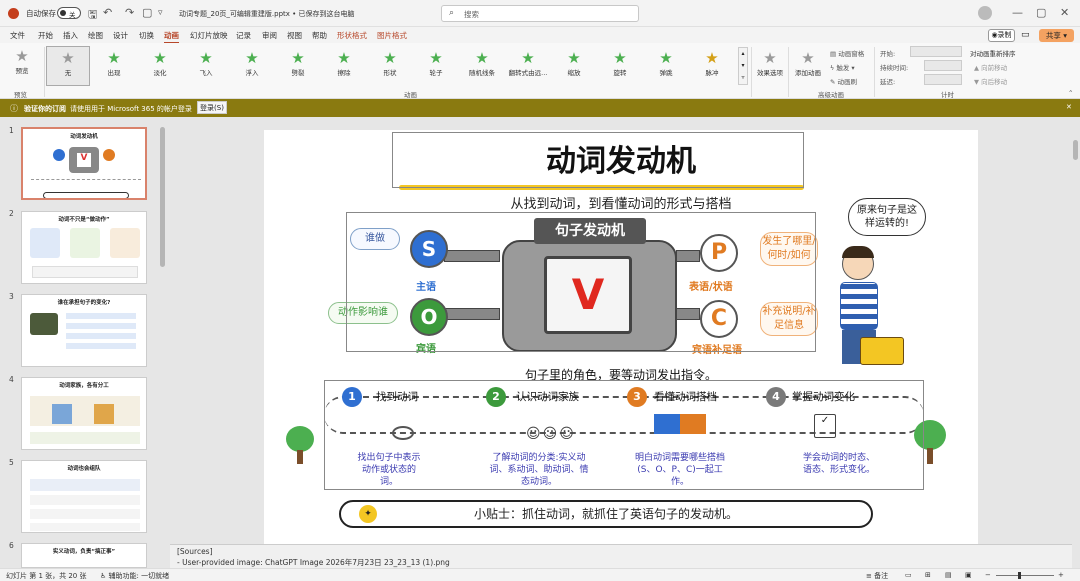  I want to click on record-label: 录制, so click(1004, 35).